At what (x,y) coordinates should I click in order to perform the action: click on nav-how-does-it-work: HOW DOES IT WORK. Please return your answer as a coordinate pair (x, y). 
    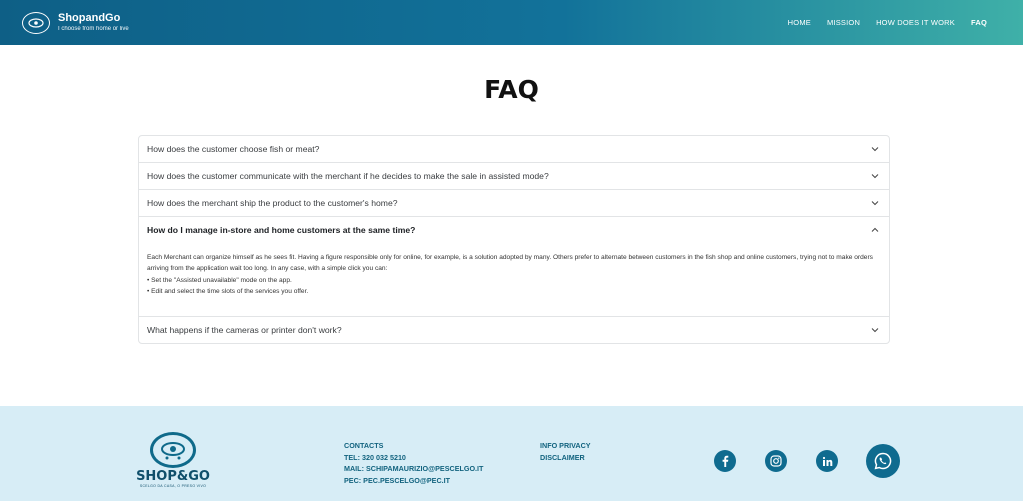
    Looking at the image, I should click on (915, 22).